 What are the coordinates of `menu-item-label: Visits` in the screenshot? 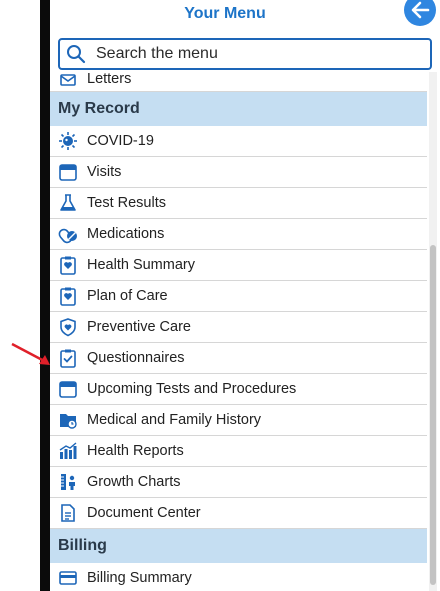 It's located at (104, 172).